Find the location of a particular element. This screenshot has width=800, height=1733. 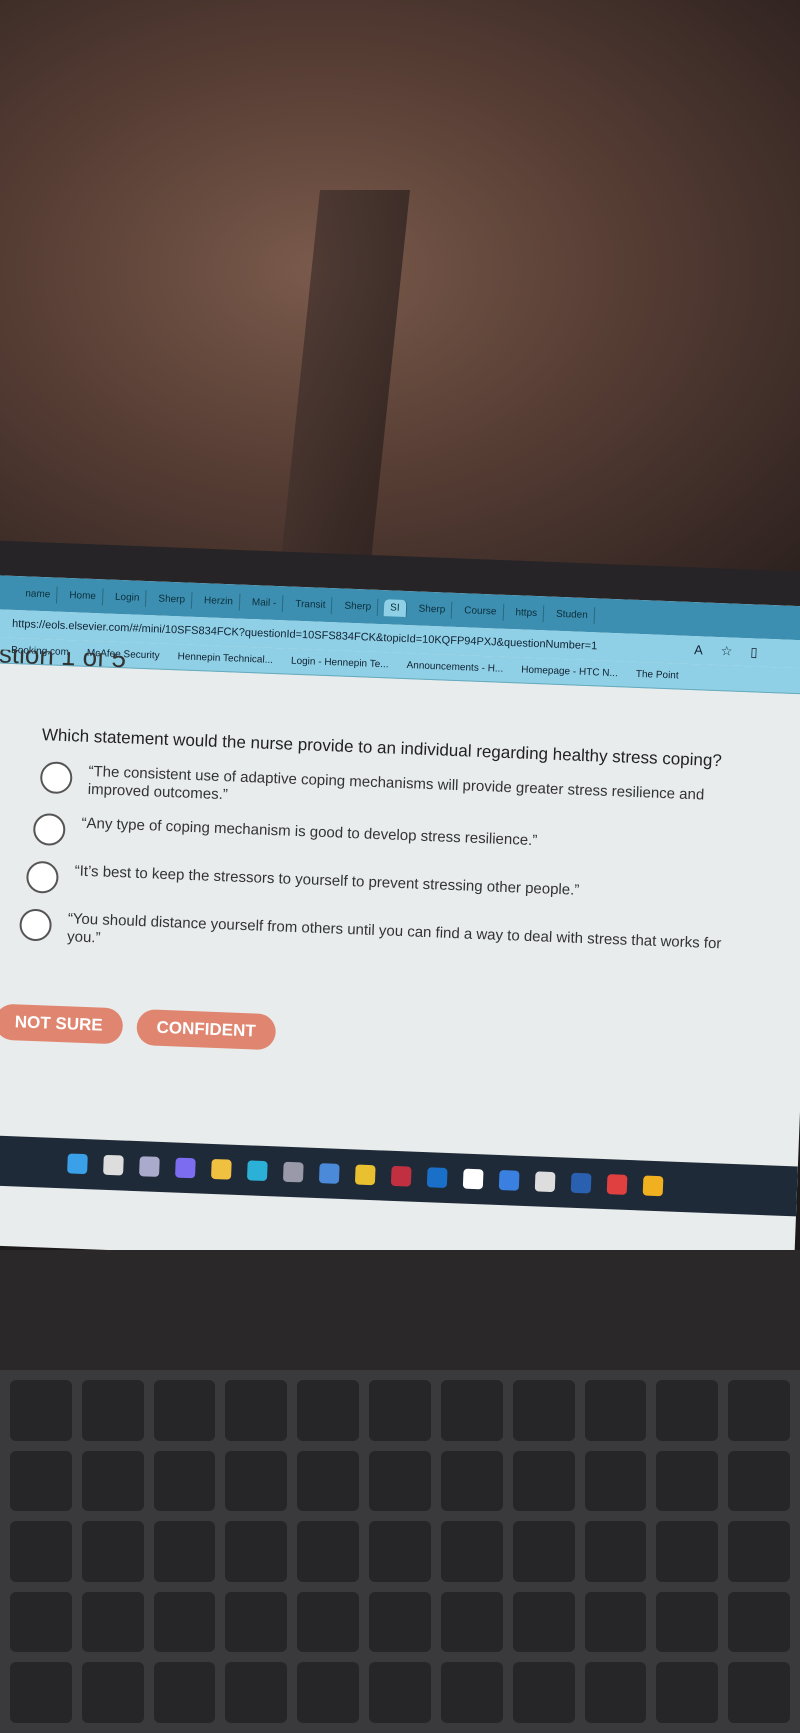

browser-tab: Login is located at coordinates (127, 597).